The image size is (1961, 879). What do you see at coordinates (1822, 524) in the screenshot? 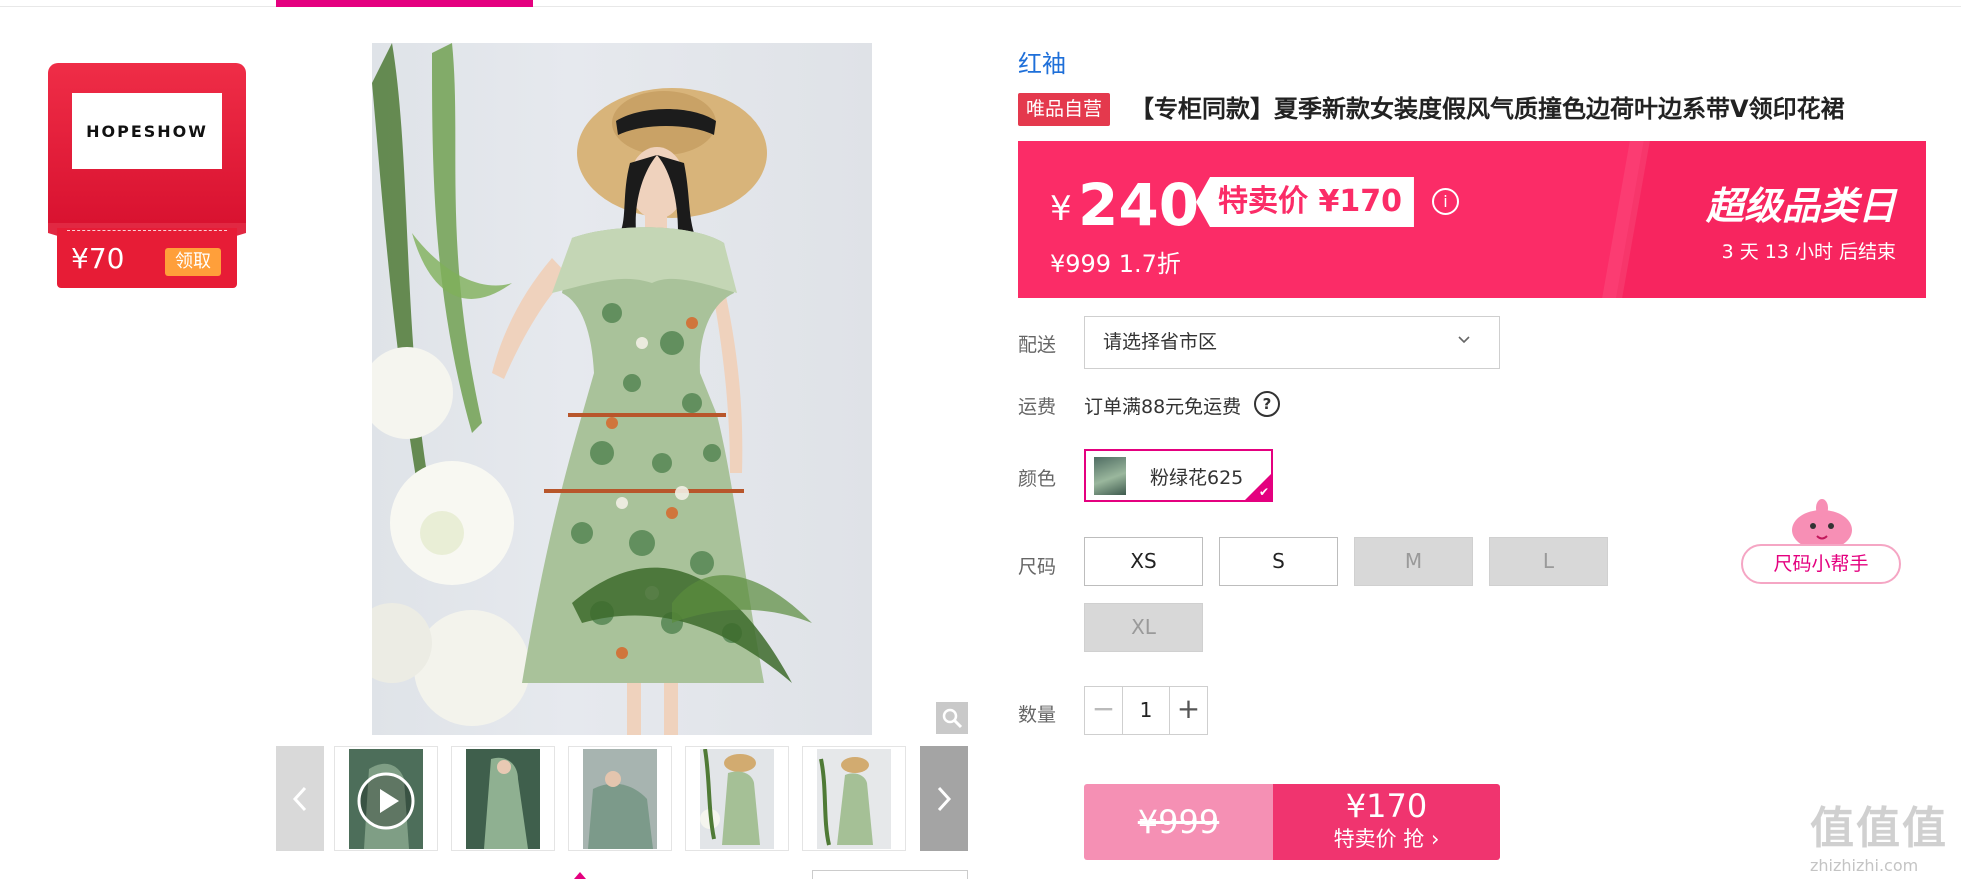
I see `mascot-icon` at bounding box center [1822, 524].